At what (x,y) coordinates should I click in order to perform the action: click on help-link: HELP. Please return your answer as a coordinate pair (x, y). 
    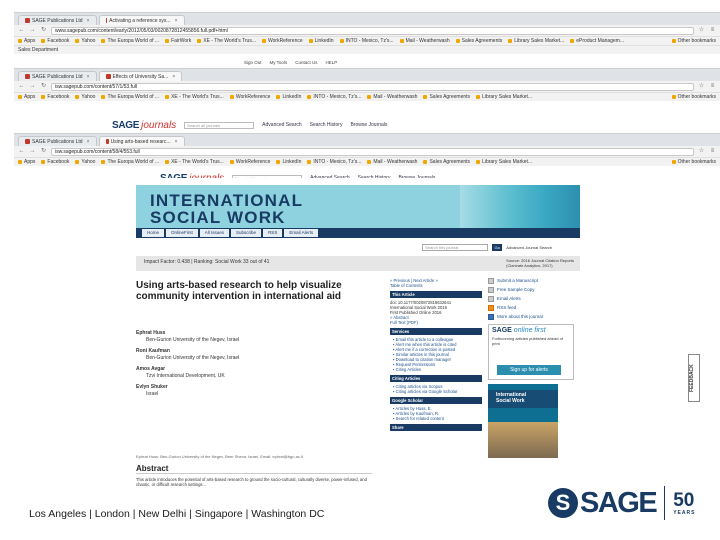
    Looking at the image, I should click on (331, 62).